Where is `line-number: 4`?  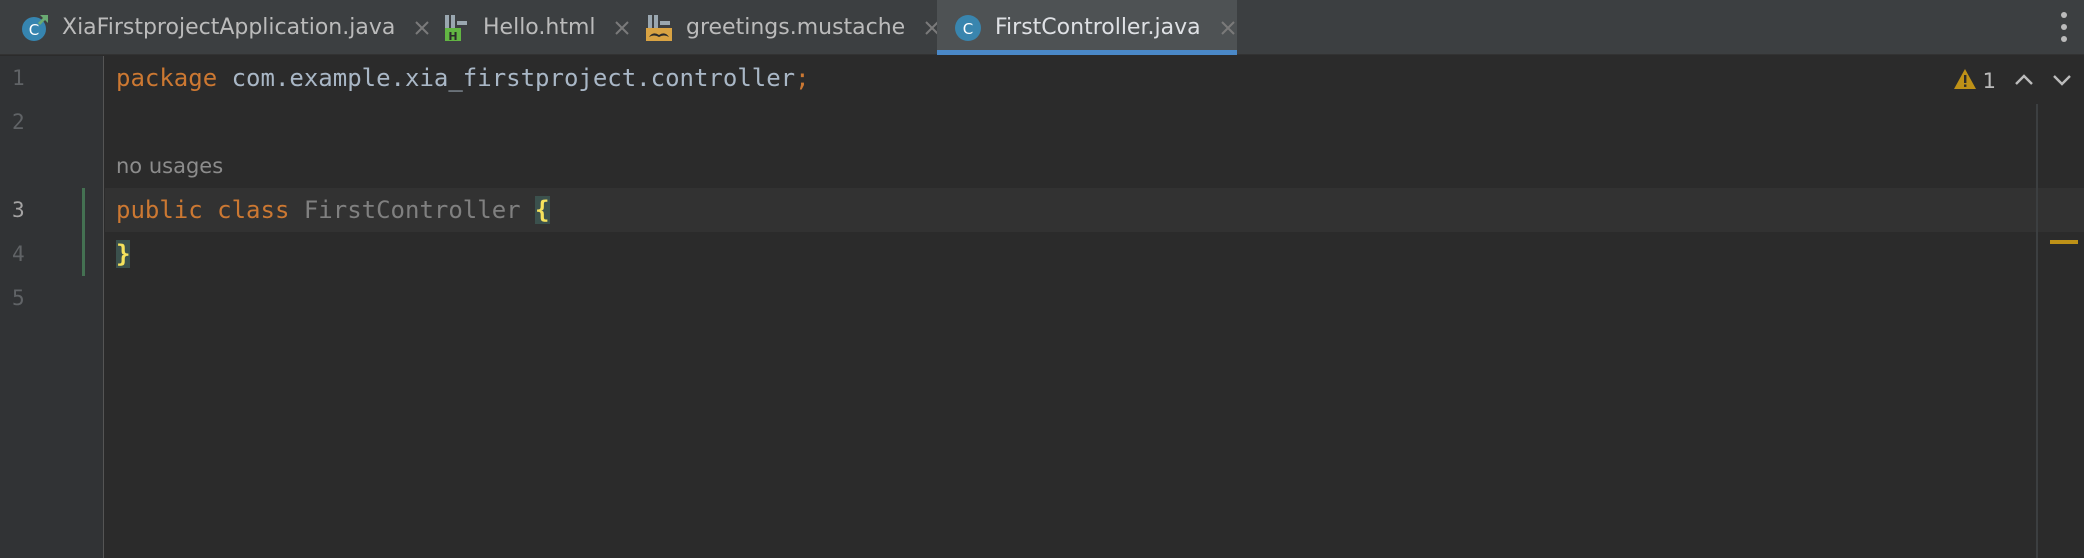 line-number: 4 is located at coordinates (18, 254).